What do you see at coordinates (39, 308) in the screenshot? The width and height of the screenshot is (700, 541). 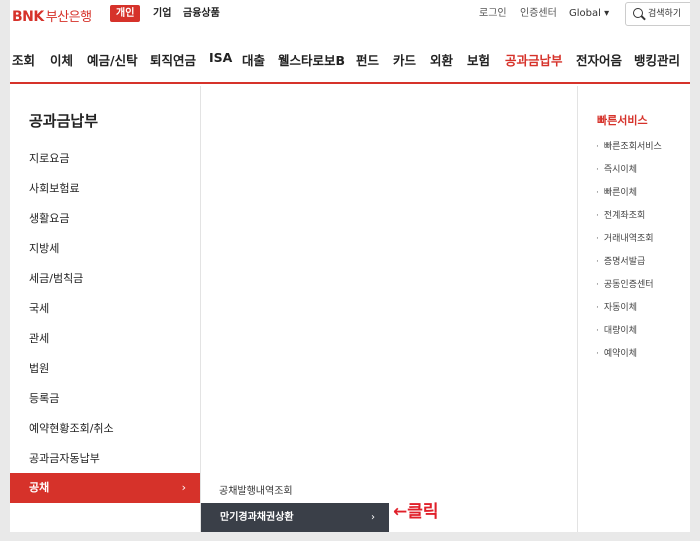 I see `left-item-national-tax: 국세` at bounding box center [39, 308].